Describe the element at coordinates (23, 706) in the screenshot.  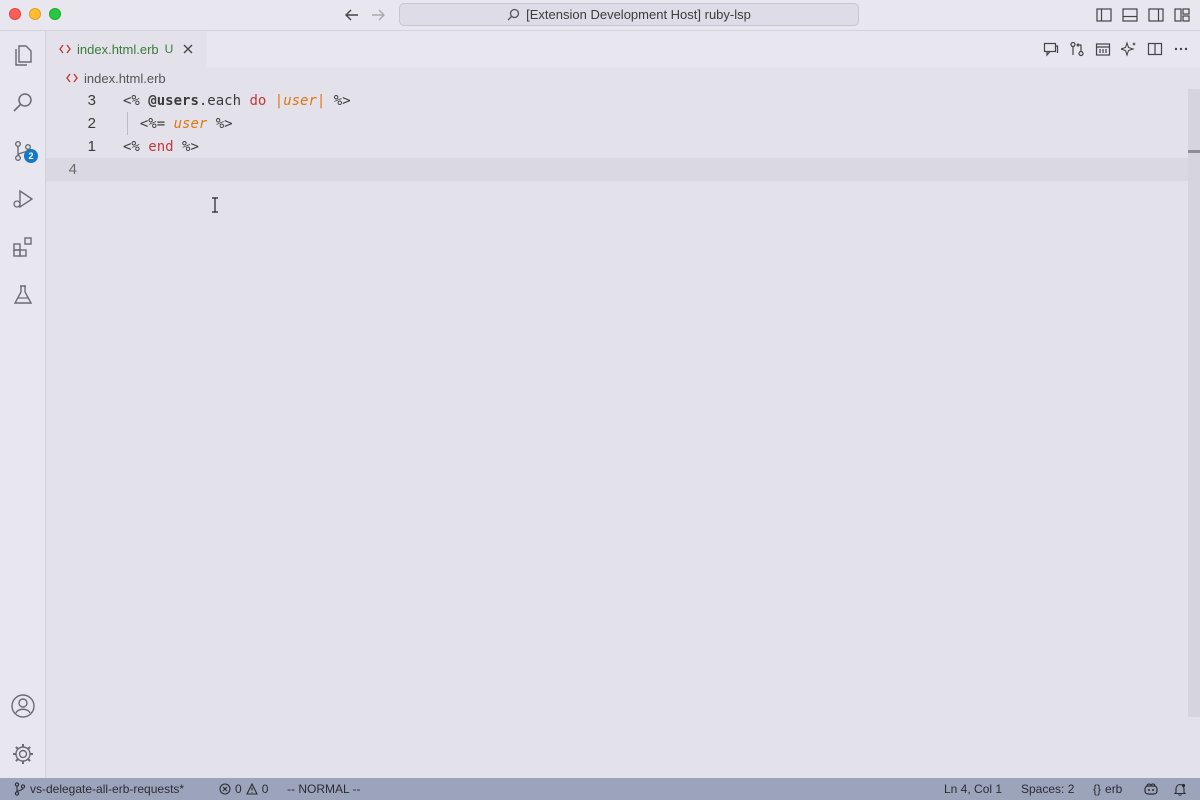
I see `accounts-icon` at that location.